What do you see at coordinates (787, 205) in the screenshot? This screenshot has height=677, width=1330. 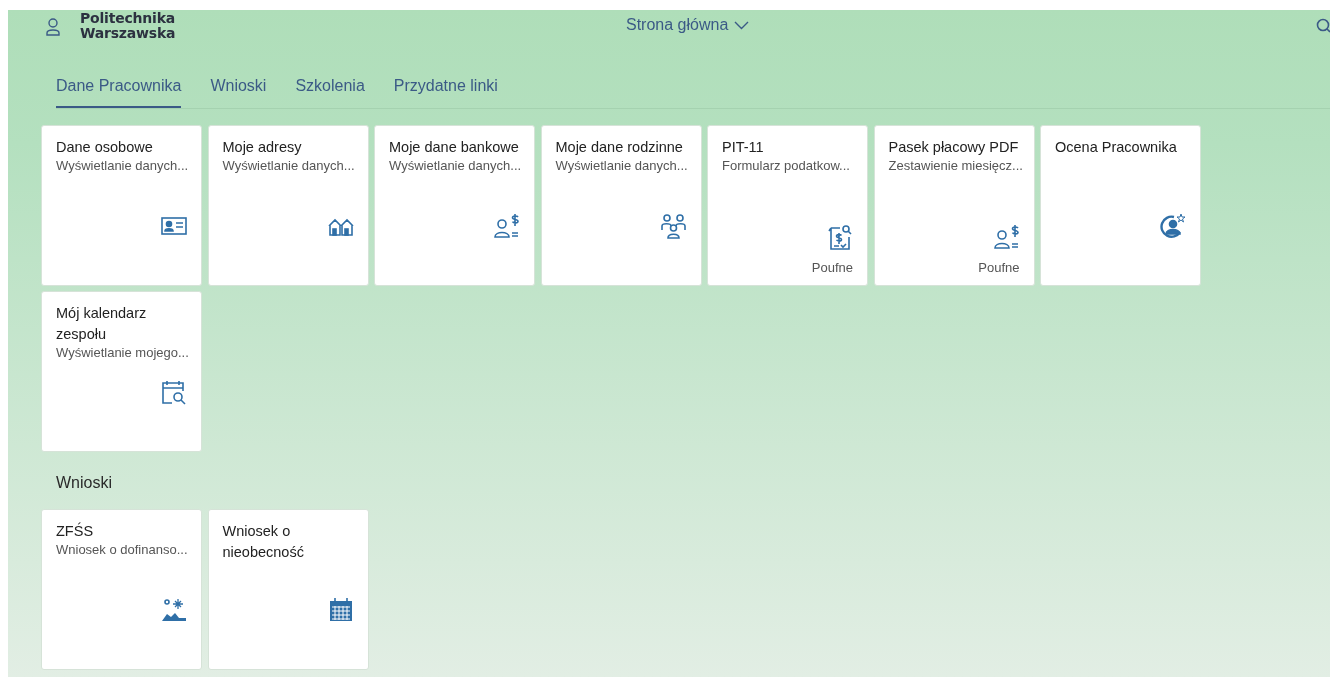 I see `app-tile: PIT-11 Formularz podatkow... Poufne` at bounding box center [787, 205].